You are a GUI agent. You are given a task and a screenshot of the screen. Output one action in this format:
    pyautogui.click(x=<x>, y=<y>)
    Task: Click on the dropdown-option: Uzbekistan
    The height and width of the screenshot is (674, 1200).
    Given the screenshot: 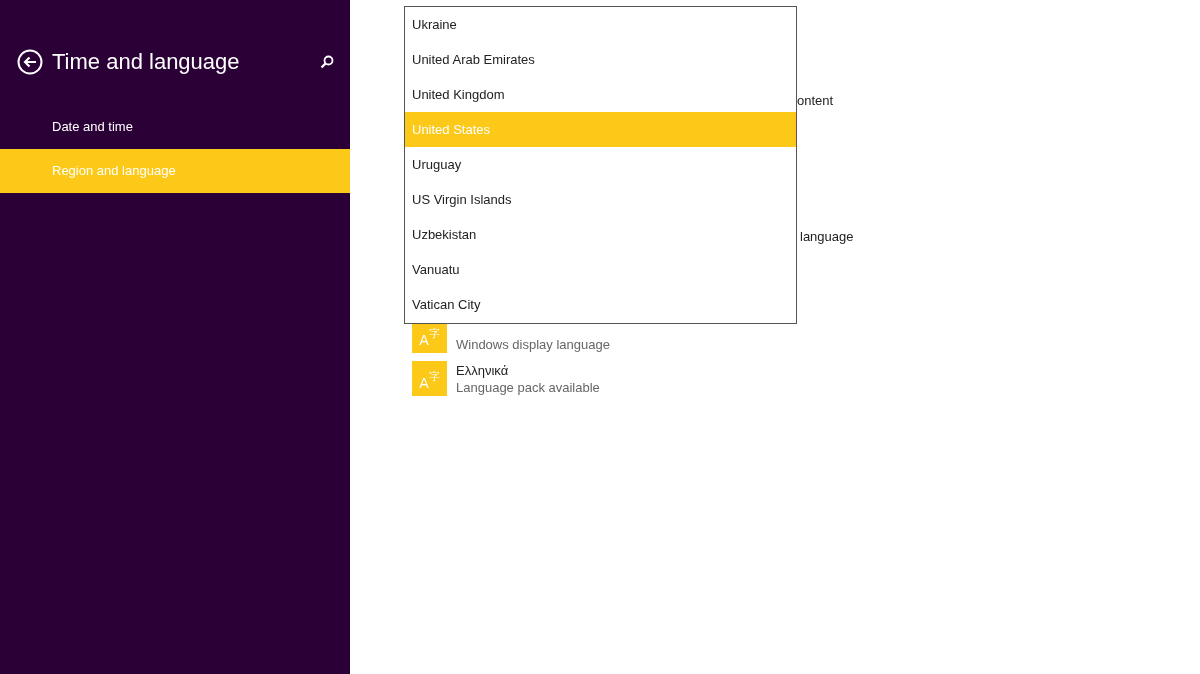 What is the action you would take?
    pyautogui.click(x=600, y=234)
    